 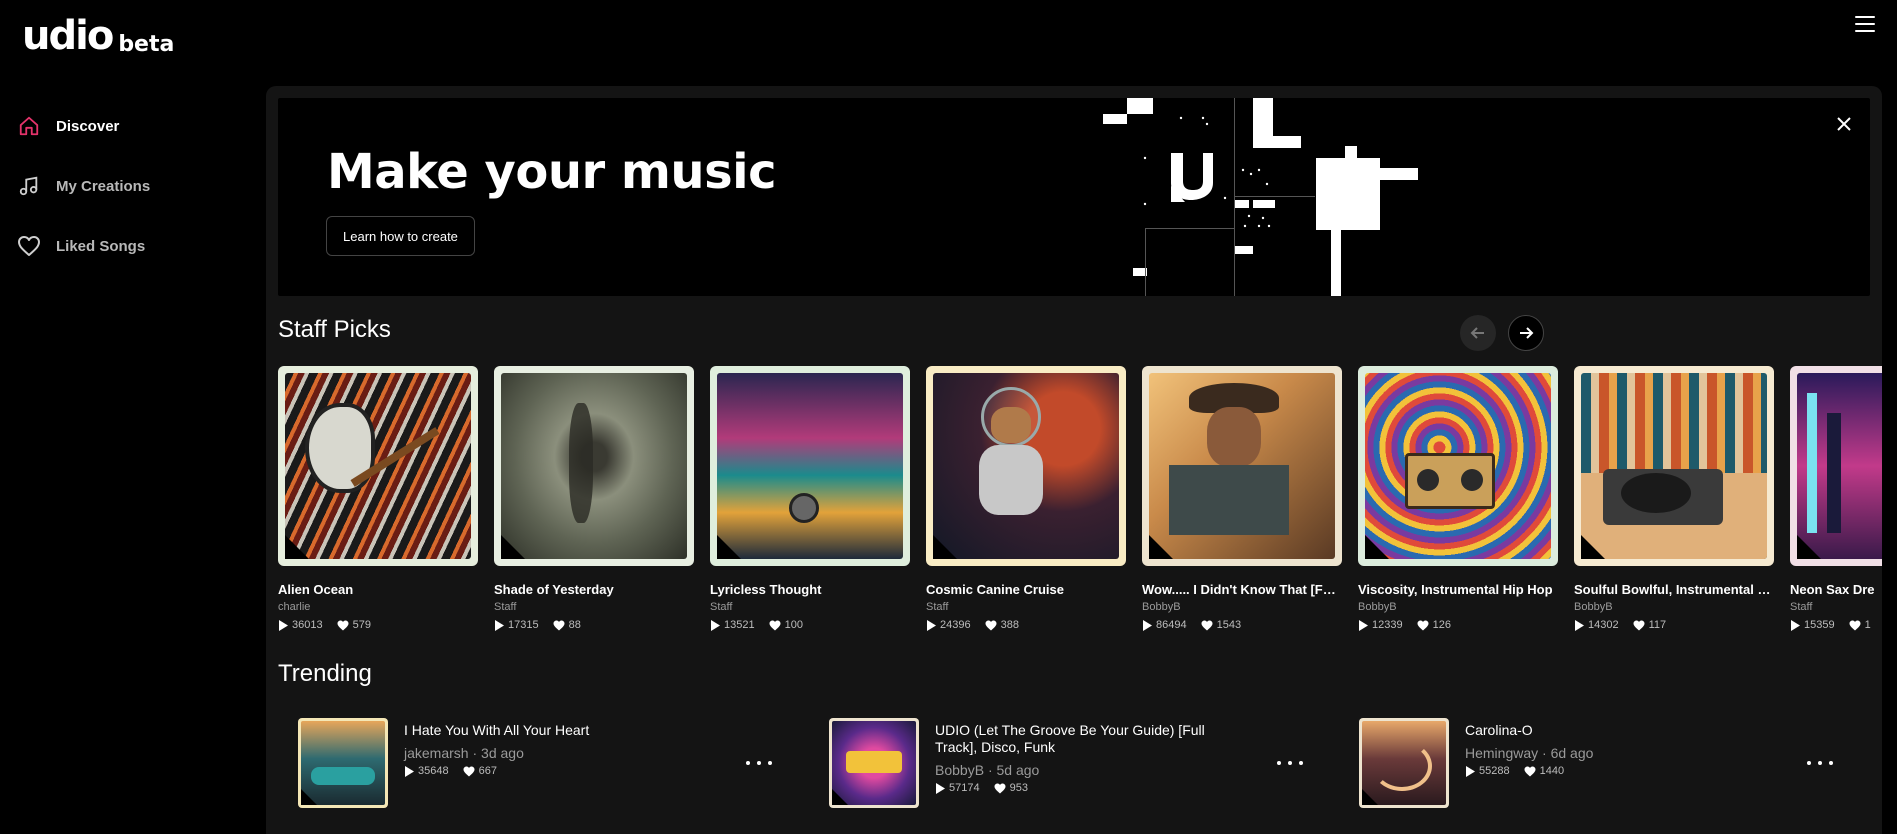 What do you see at coordinates (594, 589) in the screenshot?
I see `song-title: Shade of Yesterday` at bounding box center [594, 589].